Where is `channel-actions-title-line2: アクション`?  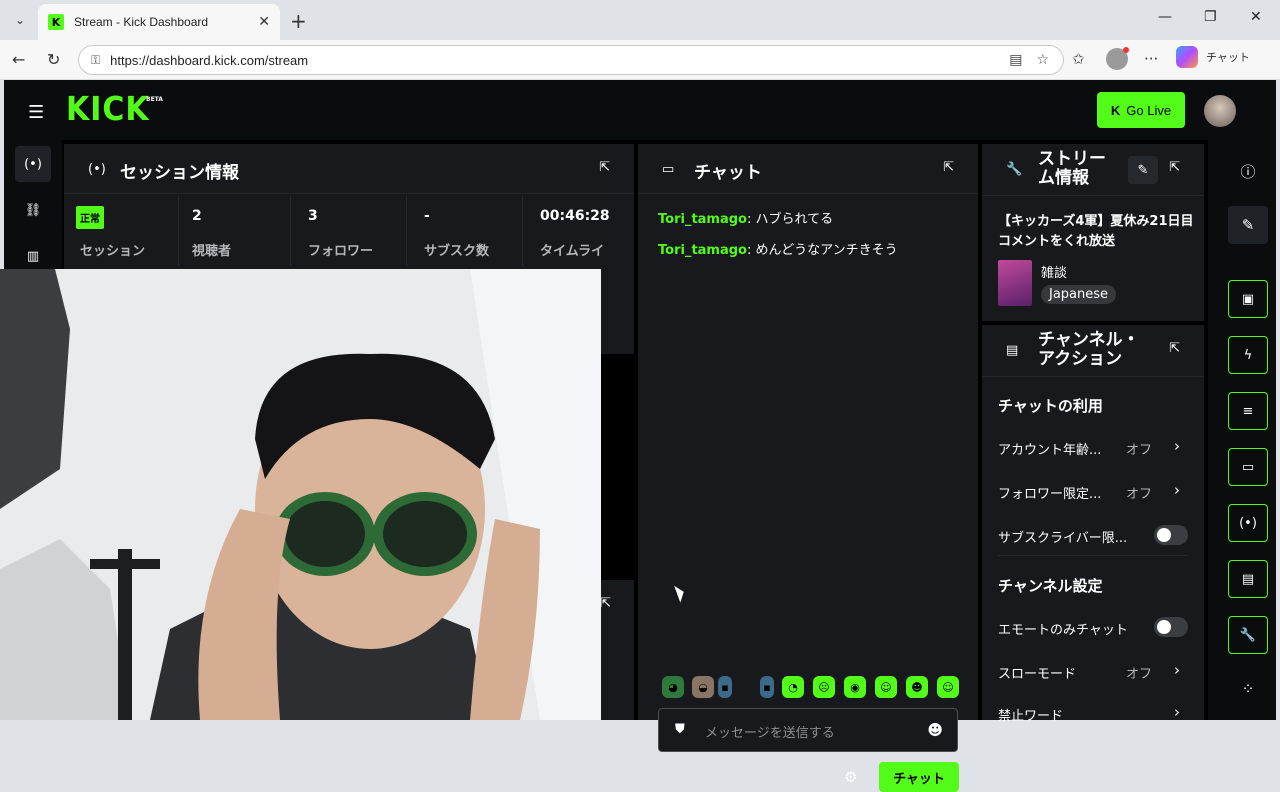 channel-actions-title-line2: アクション is located at coordinates (1080, 359).